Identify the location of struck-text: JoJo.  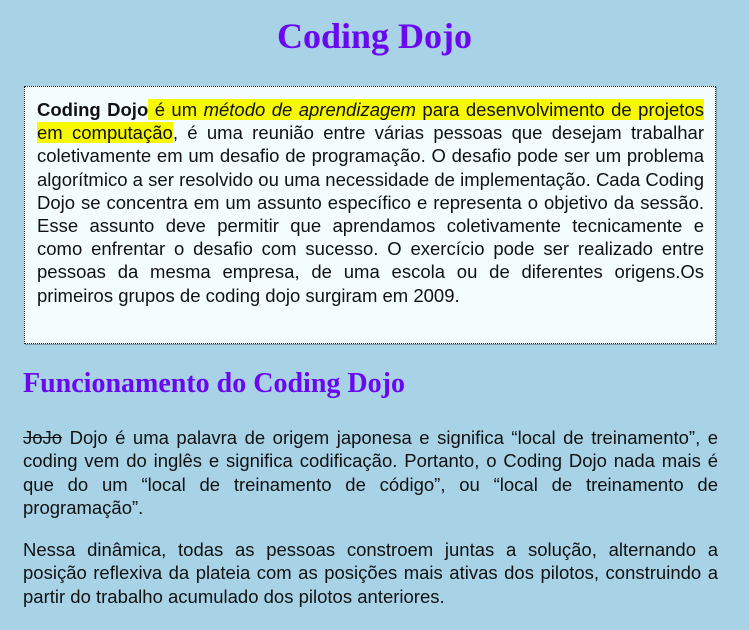
(43, 437).